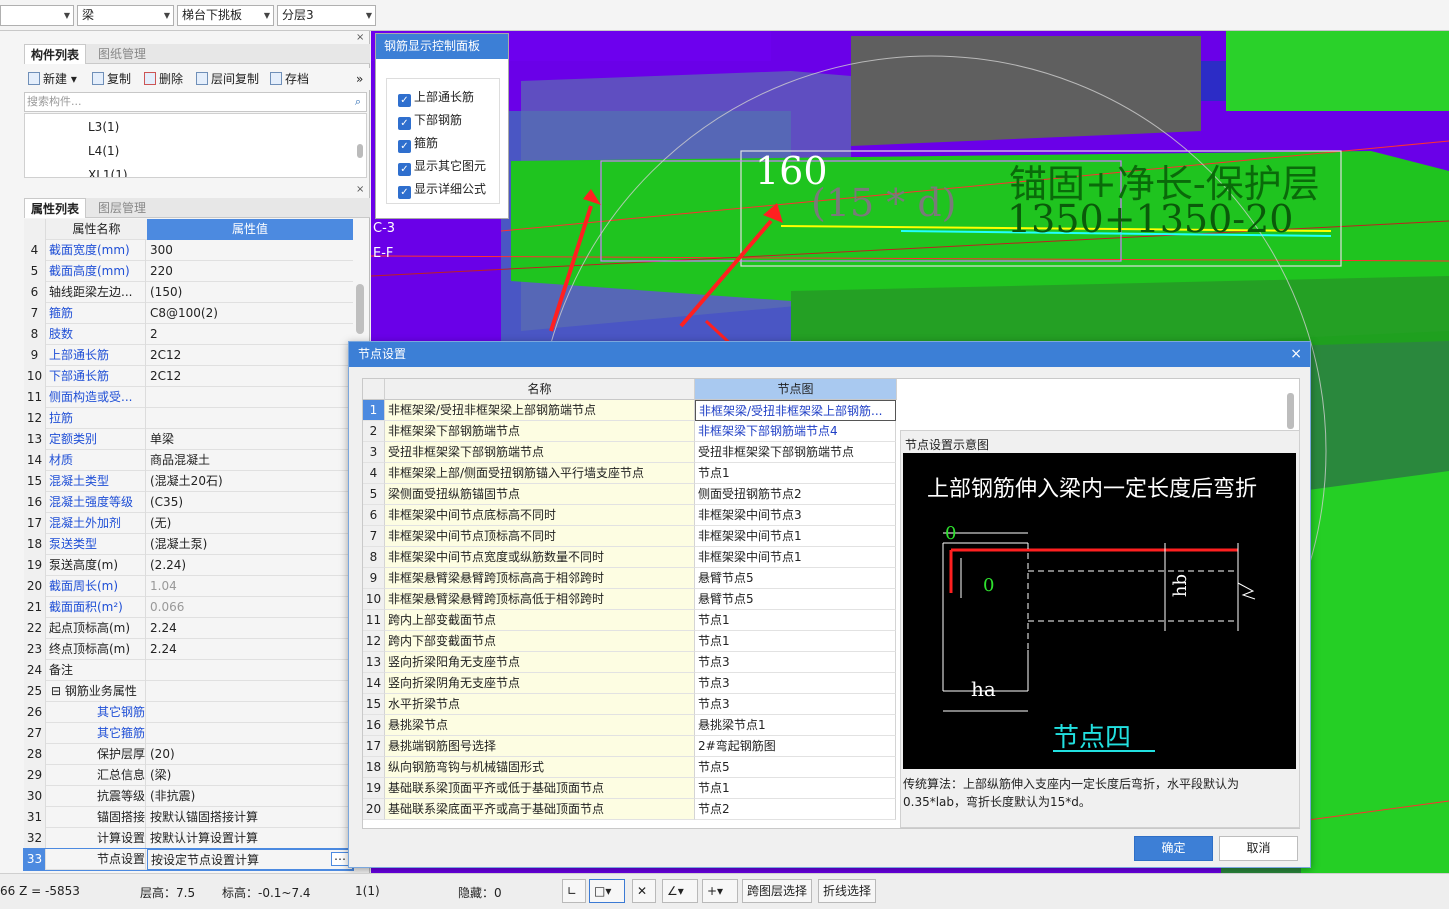 This screenshot has width=1449, height=909. I want to click on orthogonal-icon: ∟, so click(574, 891).